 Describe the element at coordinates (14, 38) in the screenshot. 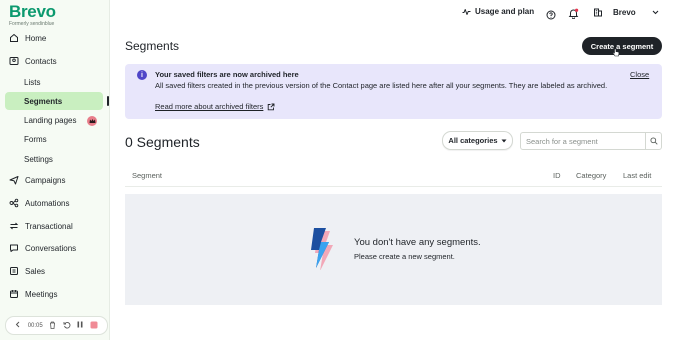

I see `home-icon` at that location.